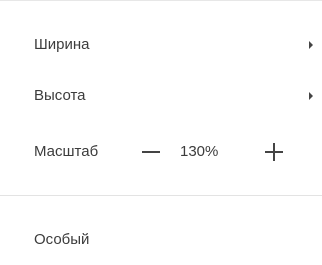 The height and width of the screenshot is (265, 322). I want to click on menu-item-custom-label: Особый, so click(62, 239).